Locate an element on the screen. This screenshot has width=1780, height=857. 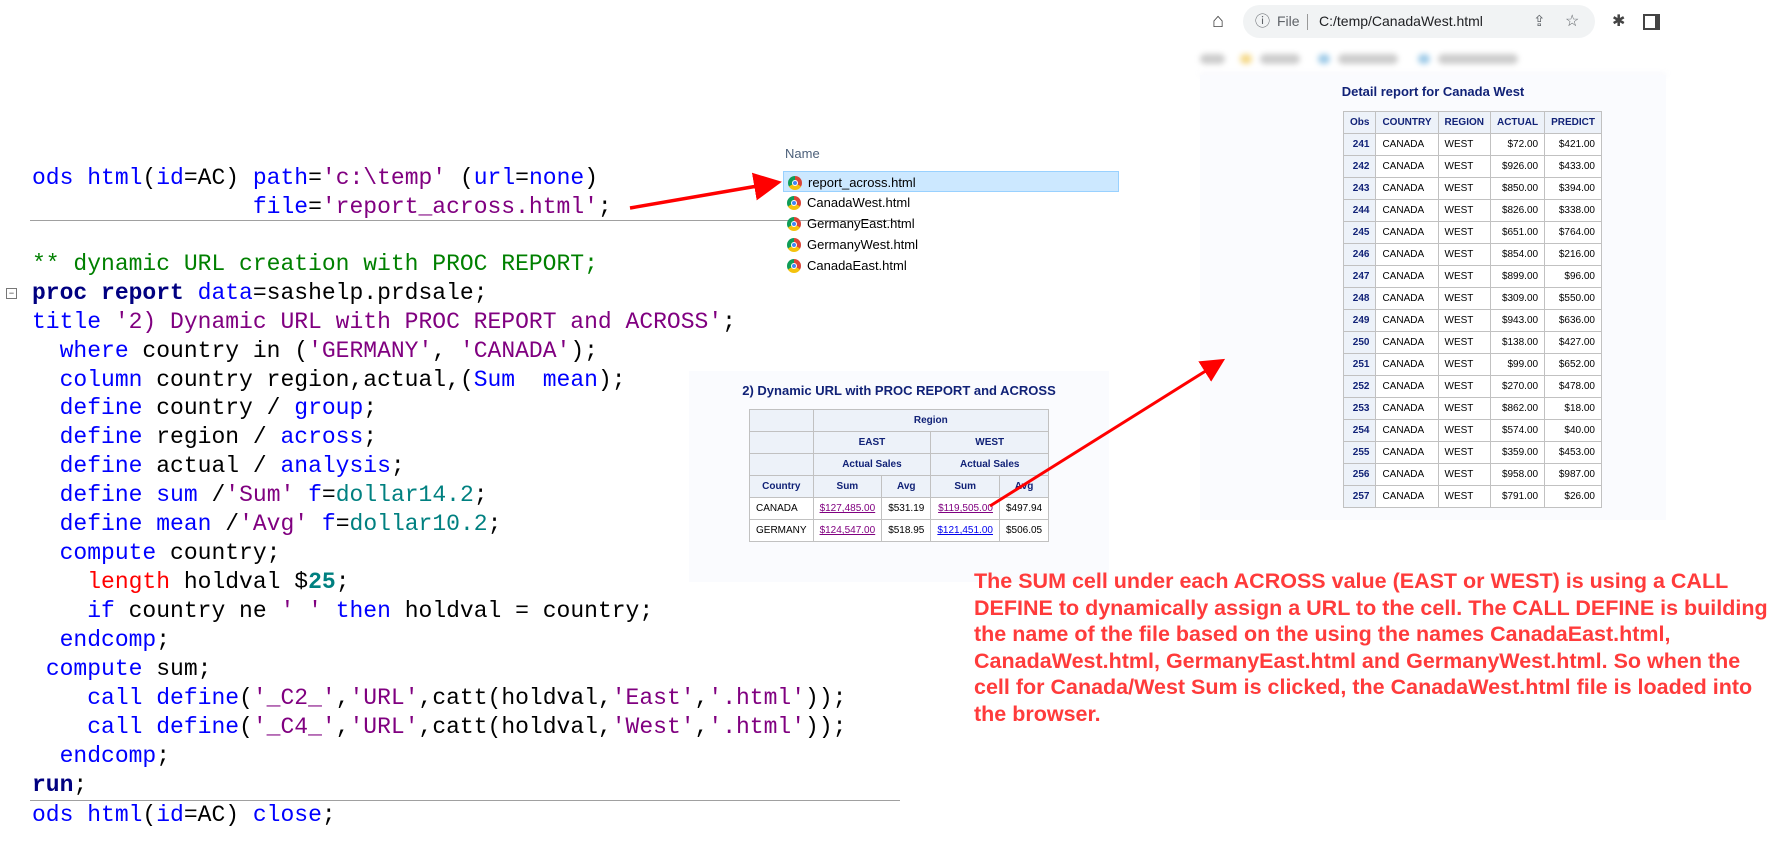
obs-cell: 246 is located at coordinates (1359, 254).